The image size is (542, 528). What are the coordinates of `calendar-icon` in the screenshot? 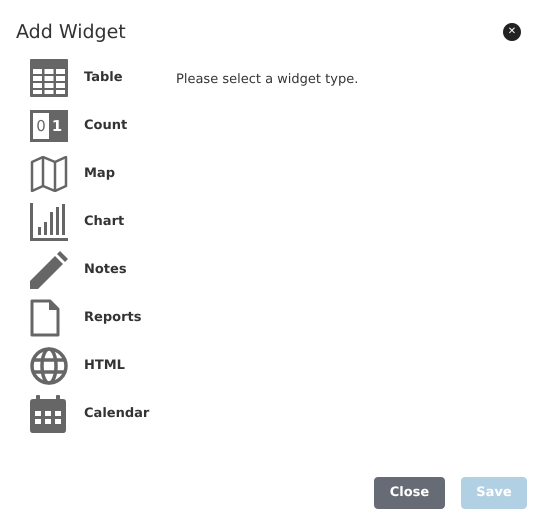 It's located at (48, 414).